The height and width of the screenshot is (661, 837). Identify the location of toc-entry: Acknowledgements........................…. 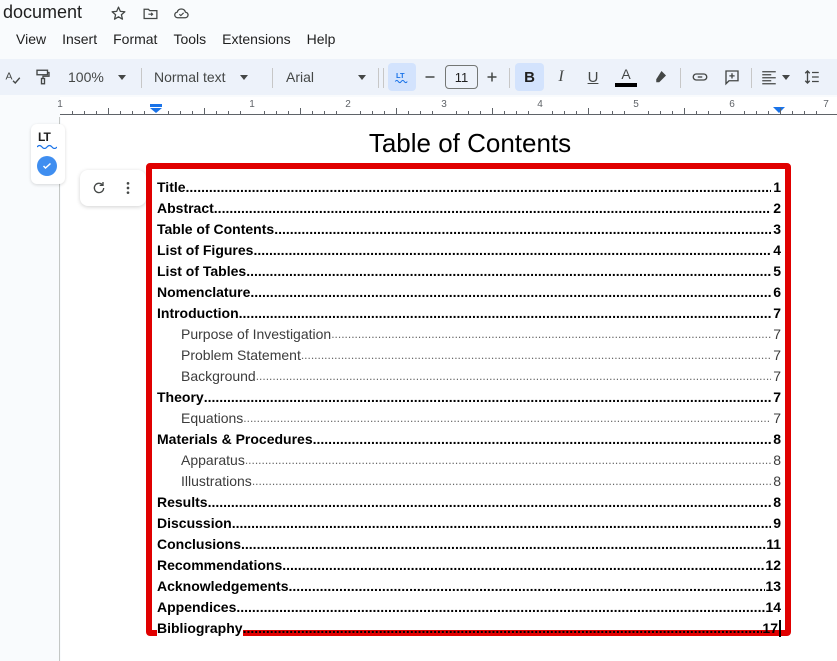
(469, 584).